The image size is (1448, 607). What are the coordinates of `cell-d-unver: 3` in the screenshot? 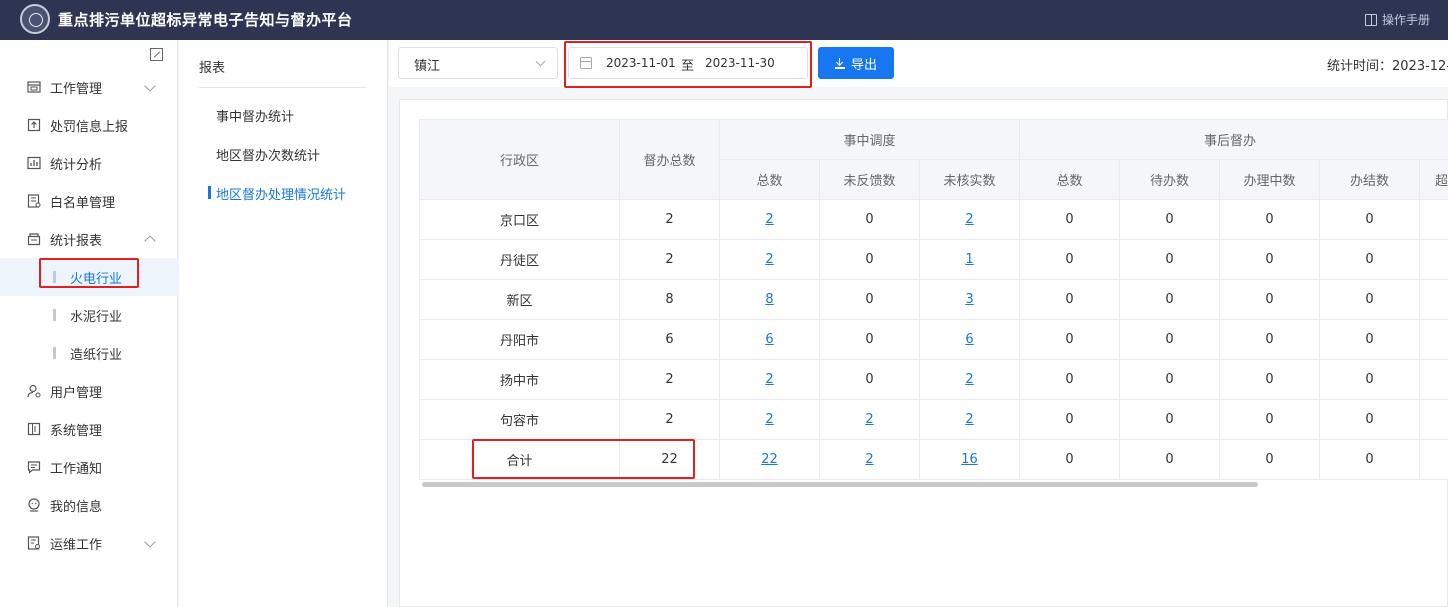 It's located at (969, 299).